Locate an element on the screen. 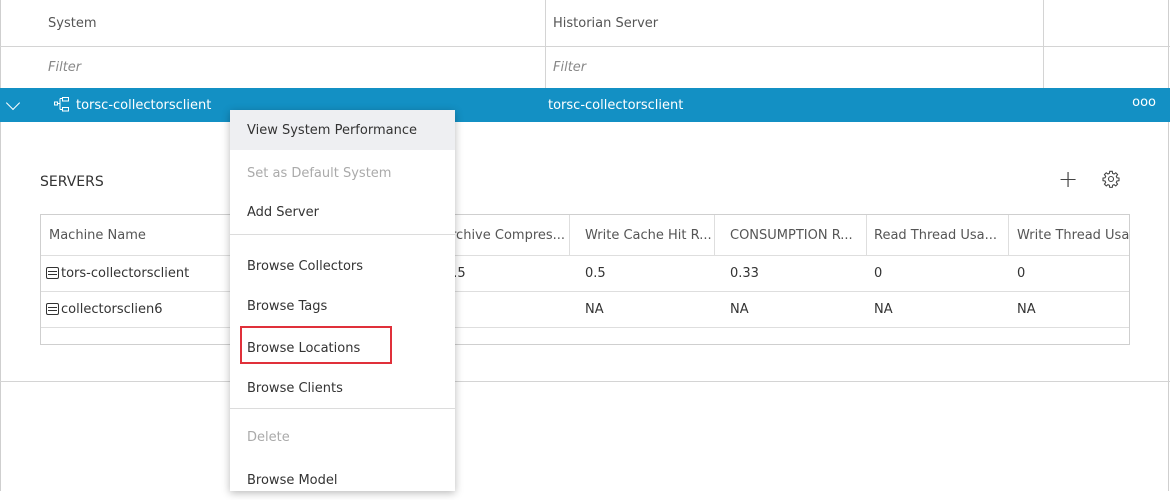 The image size is (1170, 500). column-header-system: System is located at coordinates (72, 23).